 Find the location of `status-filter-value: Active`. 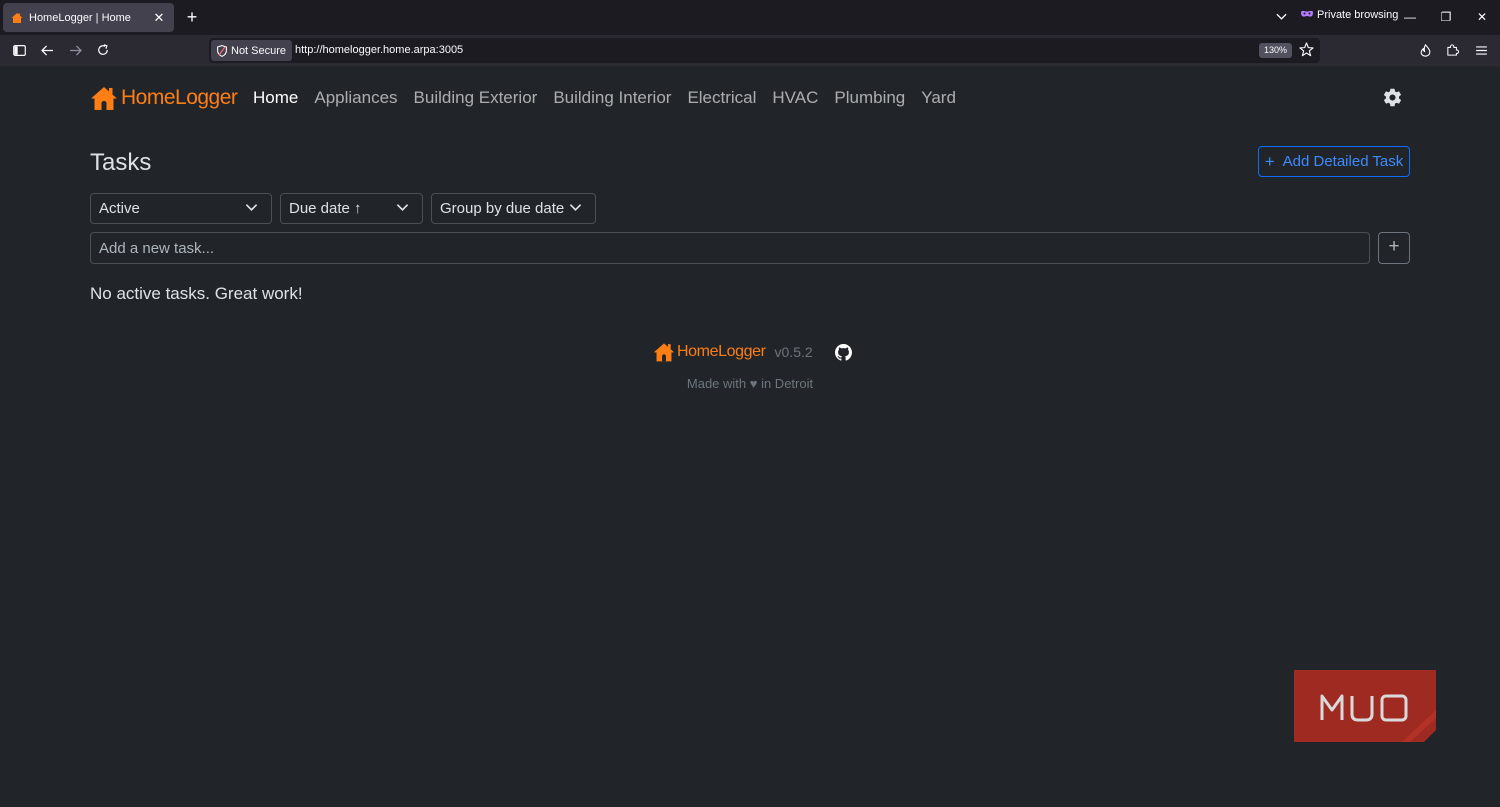

status-filter-value: Active is located at coordinates (119, 208).